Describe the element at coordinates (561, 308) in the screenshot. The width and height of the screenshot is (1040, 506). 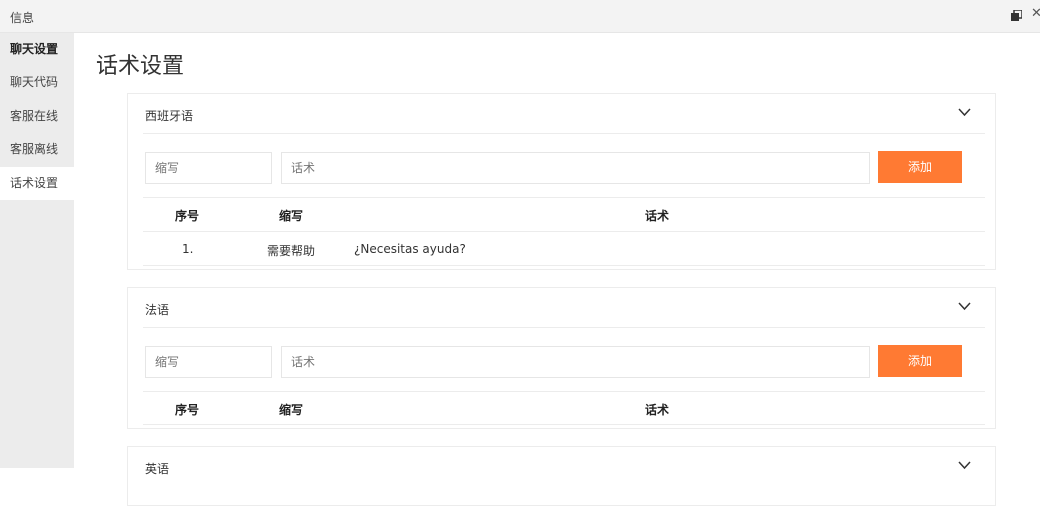
I see `section-header: 法语` at that location.